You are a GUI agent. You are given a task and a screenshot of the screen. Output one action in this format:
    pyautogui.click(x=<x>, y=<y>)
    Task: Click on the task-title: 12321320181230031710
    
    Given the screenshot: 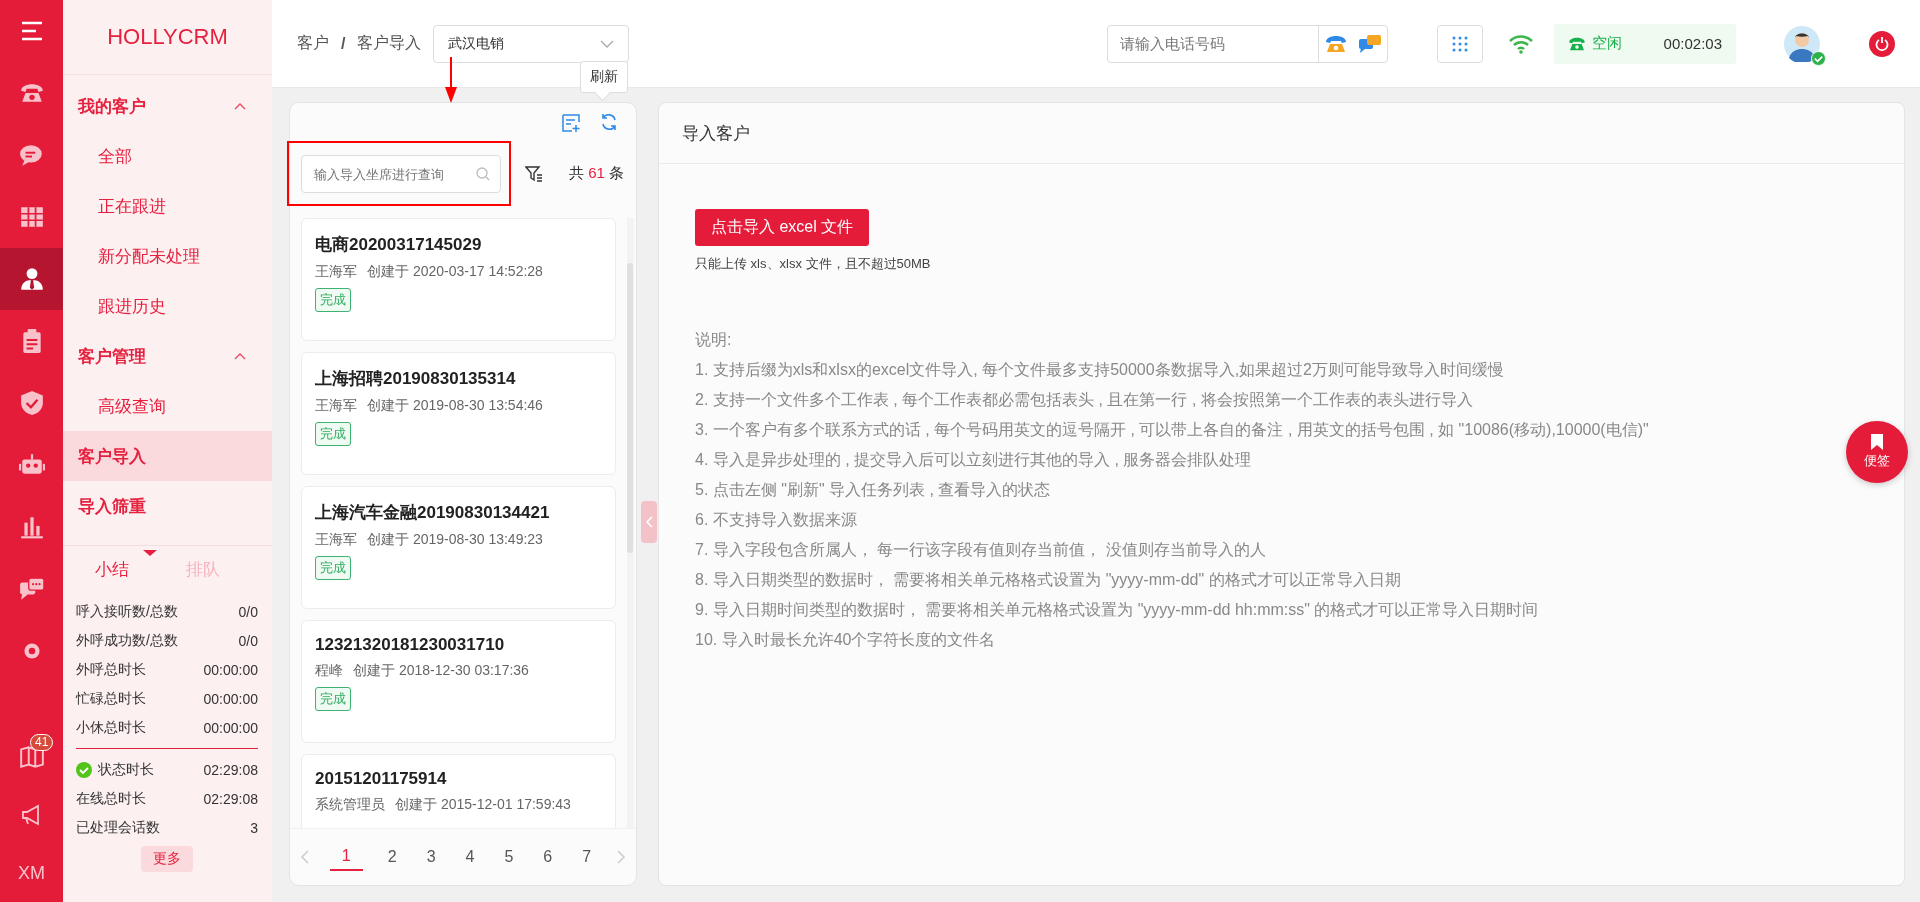 What is the action you would take?
    pyautogui.click(x=410, y=645)
    